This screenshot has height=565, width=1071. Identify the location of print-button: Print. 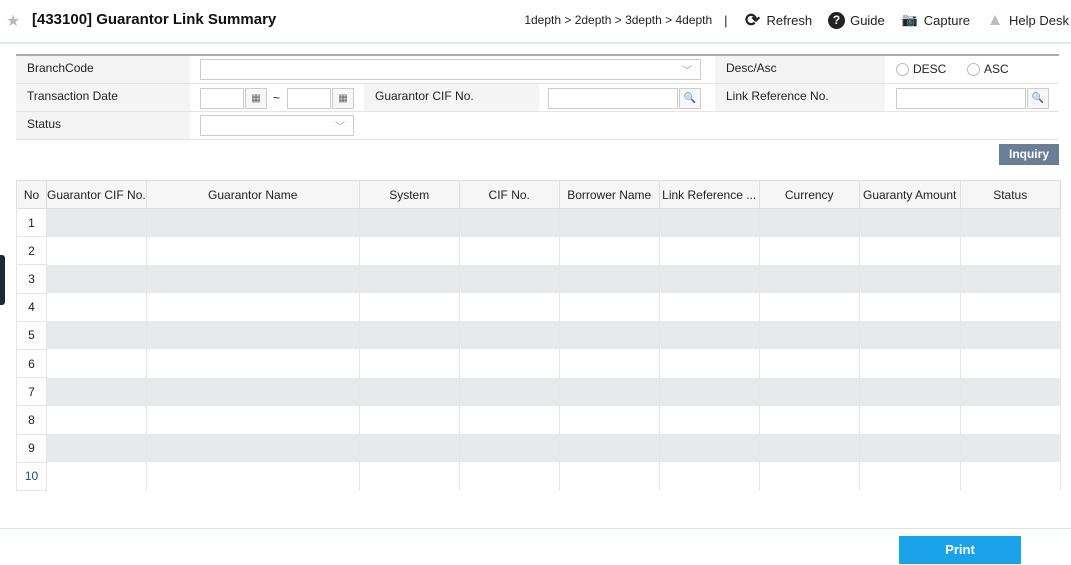
(960, 550).